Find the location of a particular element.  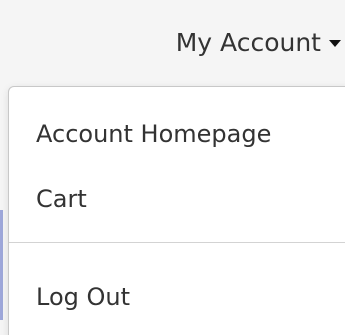

cart-link: Cart is located at coordinates (61, 199).